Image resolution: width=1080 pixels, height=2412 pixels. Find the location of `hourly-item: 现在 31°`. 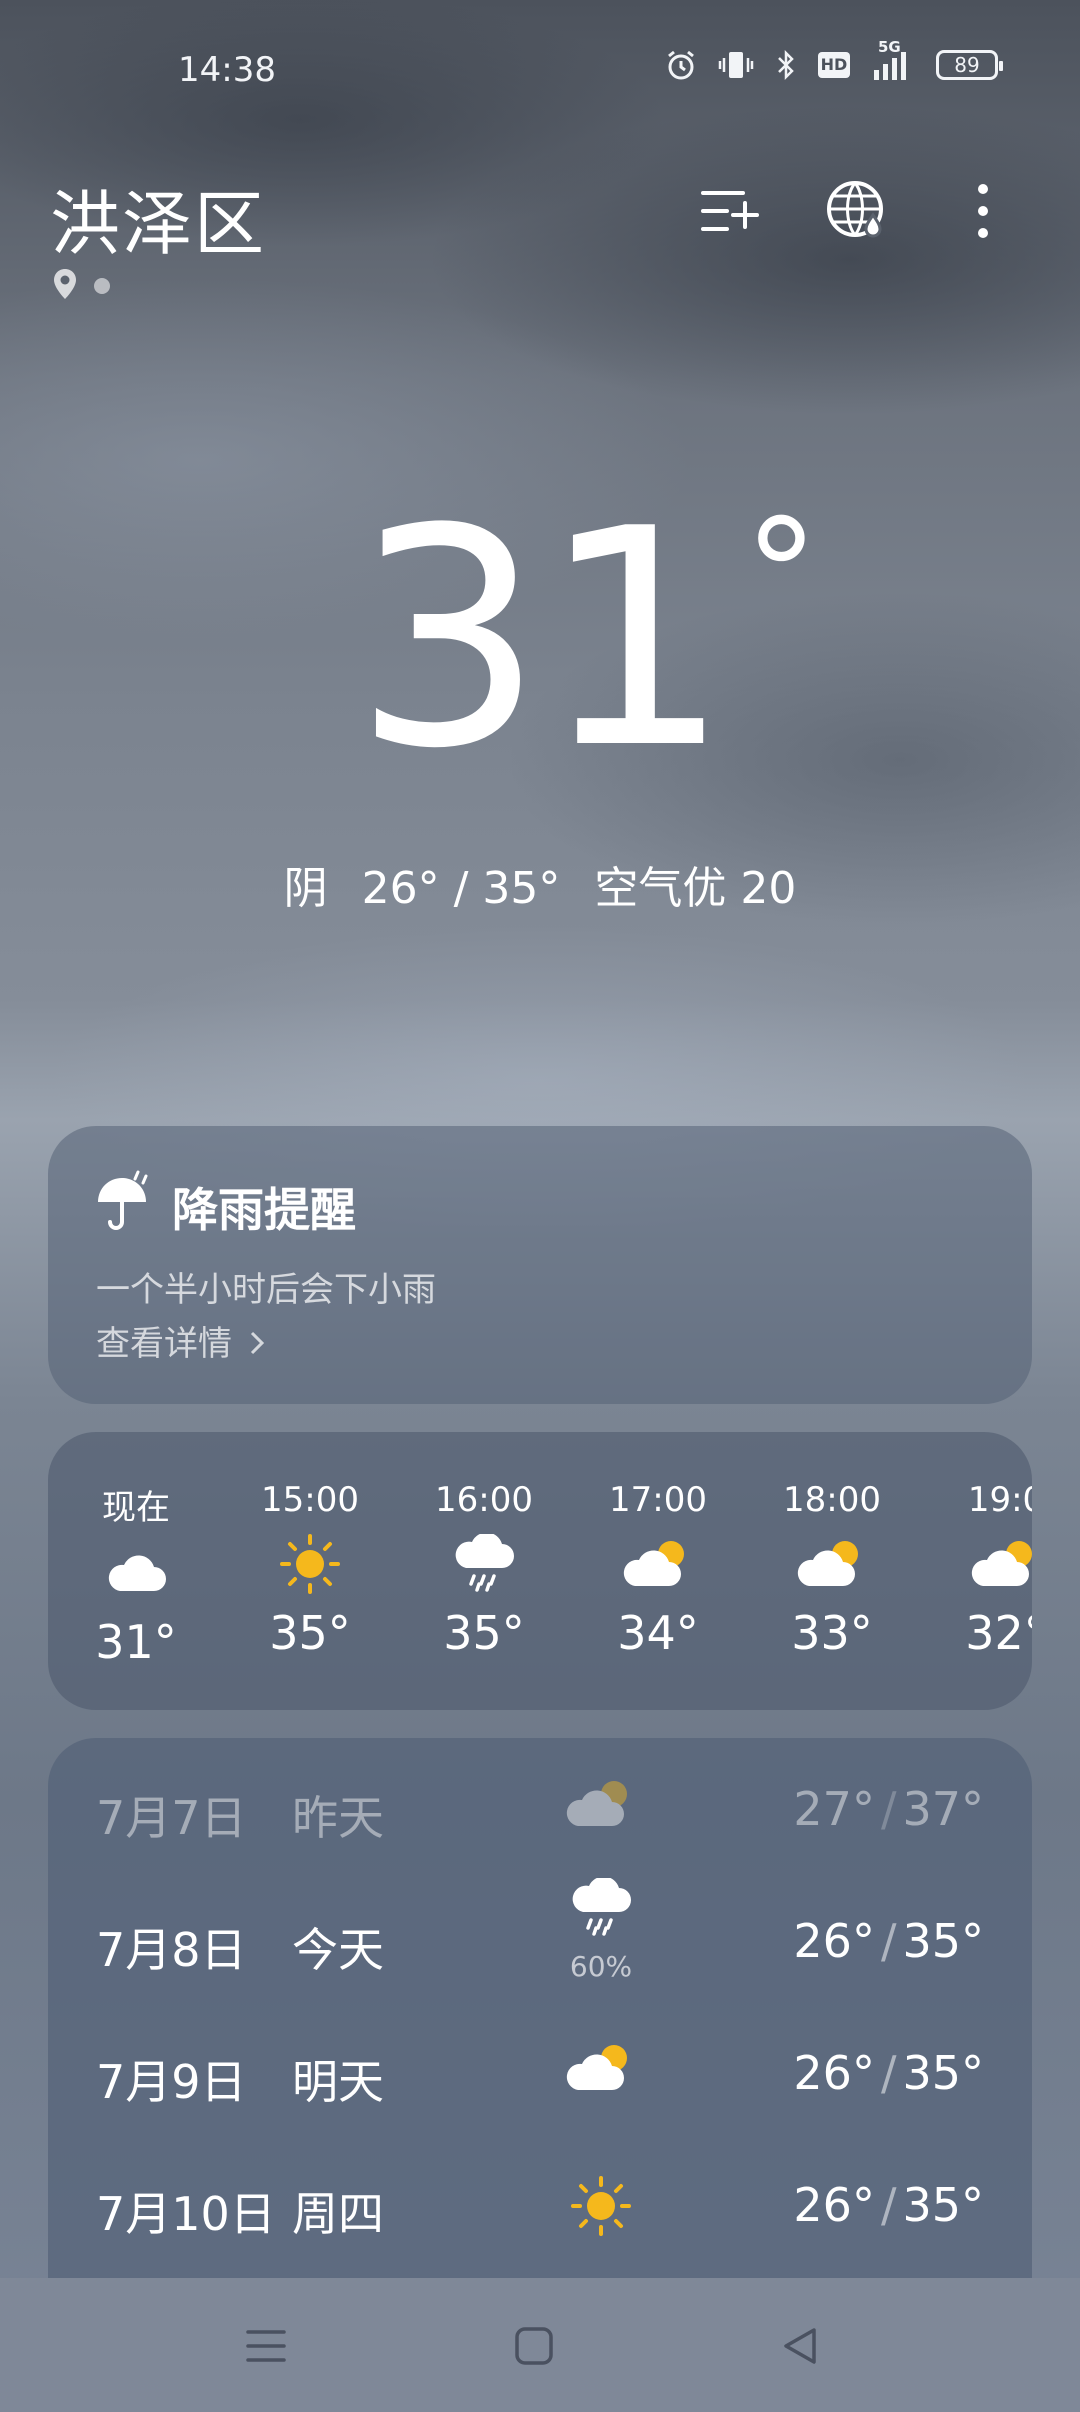

hourly-item: 现在 31° is located at coordinates (136, 1574).